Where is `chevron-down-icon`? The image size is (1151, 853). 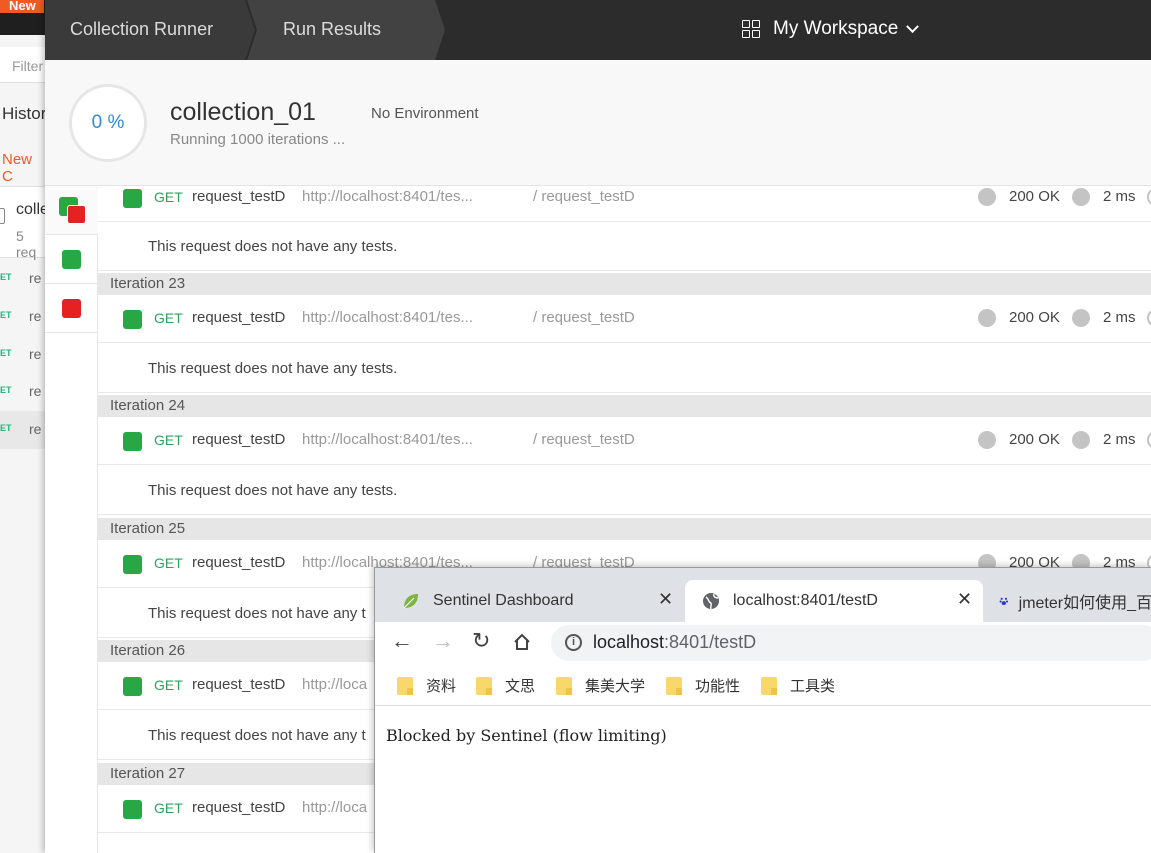 chevron-down-icon is located at coordinates (913, 26).